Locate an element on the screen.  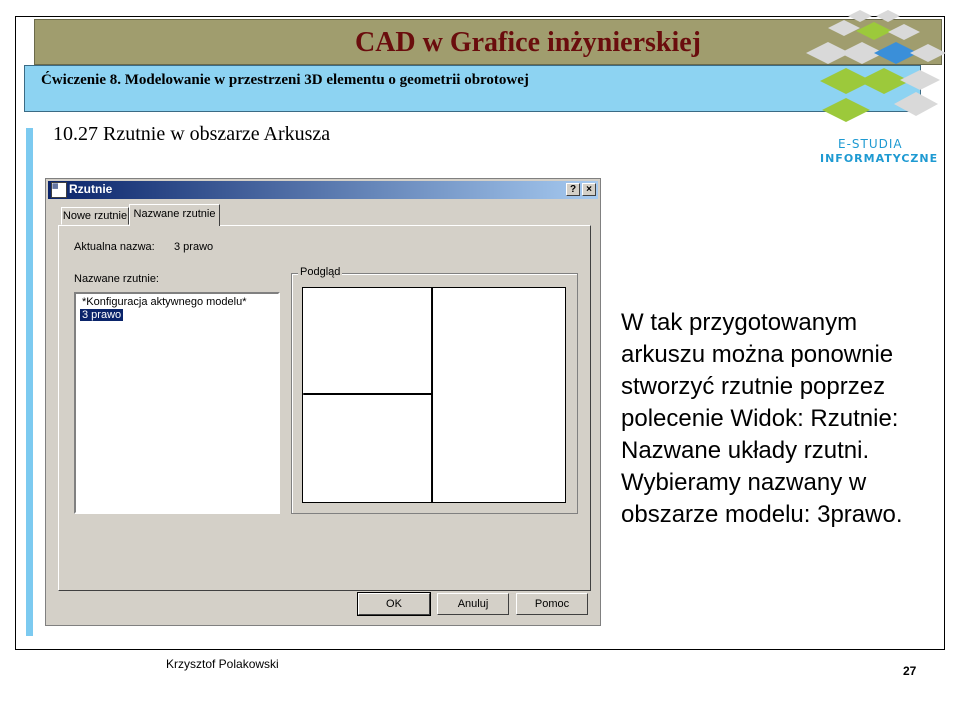
accent-stripe is located at coordinates (29, 382).